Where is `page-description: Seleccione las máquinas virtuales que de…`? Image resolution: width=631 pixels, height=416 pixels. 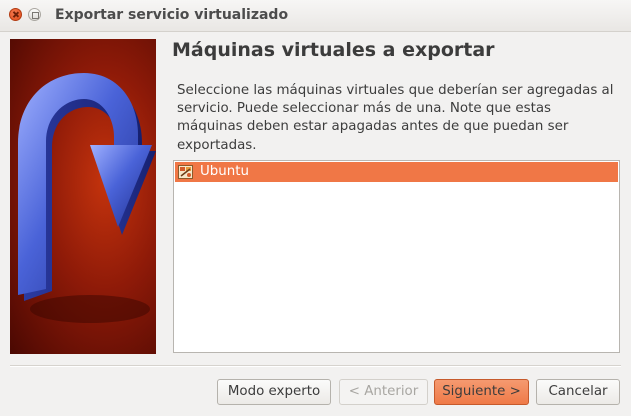
page-description: Seleccione las máquinas virtuales que de… is located at coordinates (395, 118).